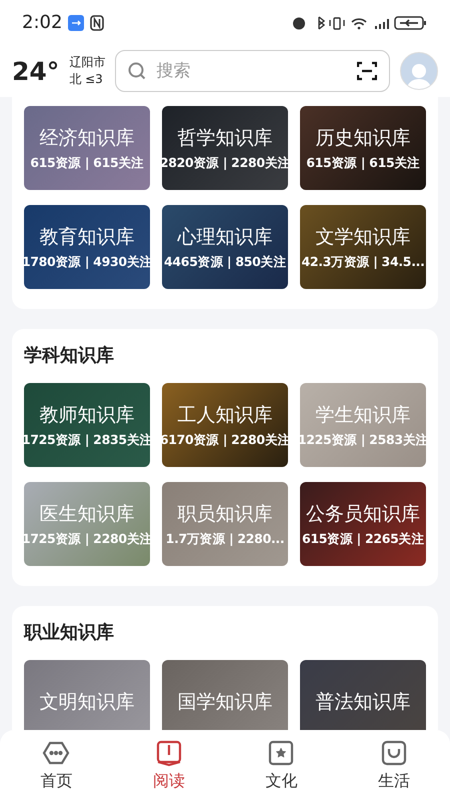 The image size is (450, 800). What do you see at coordinates (363, 539) in the screenshot?
I see `tile-stats: 615资源 | 2265关注` at bounding box center [363, 539].